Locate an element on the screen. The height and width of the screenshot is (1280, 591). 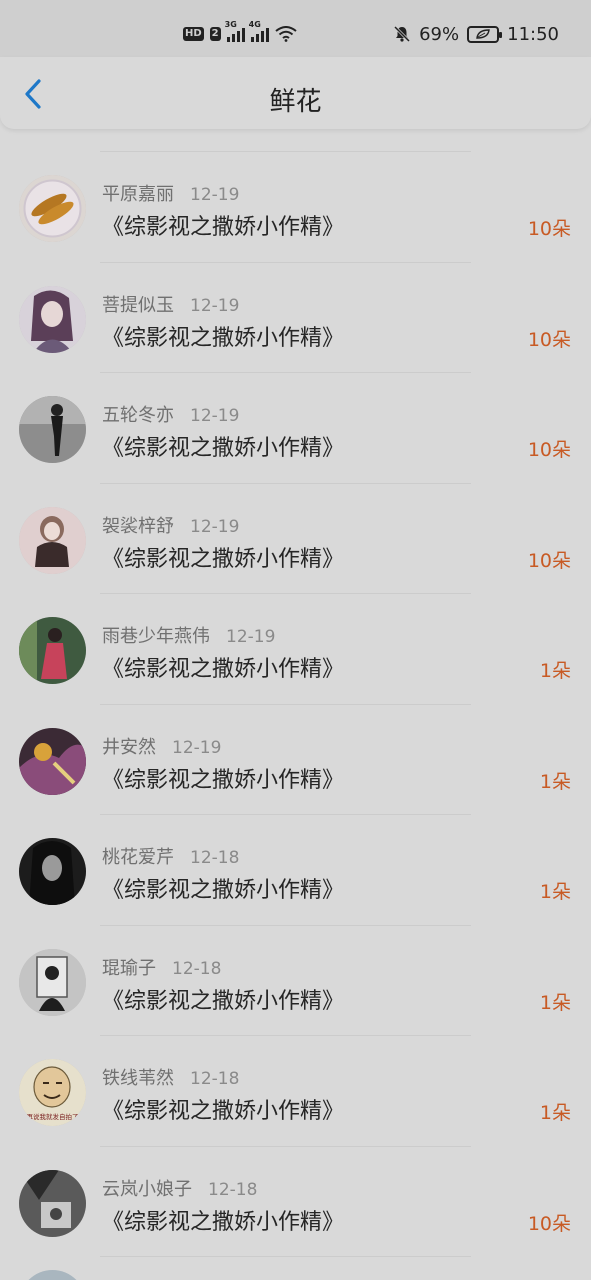
status-right: 69% 11:50 is located at coordinates (476, 34).